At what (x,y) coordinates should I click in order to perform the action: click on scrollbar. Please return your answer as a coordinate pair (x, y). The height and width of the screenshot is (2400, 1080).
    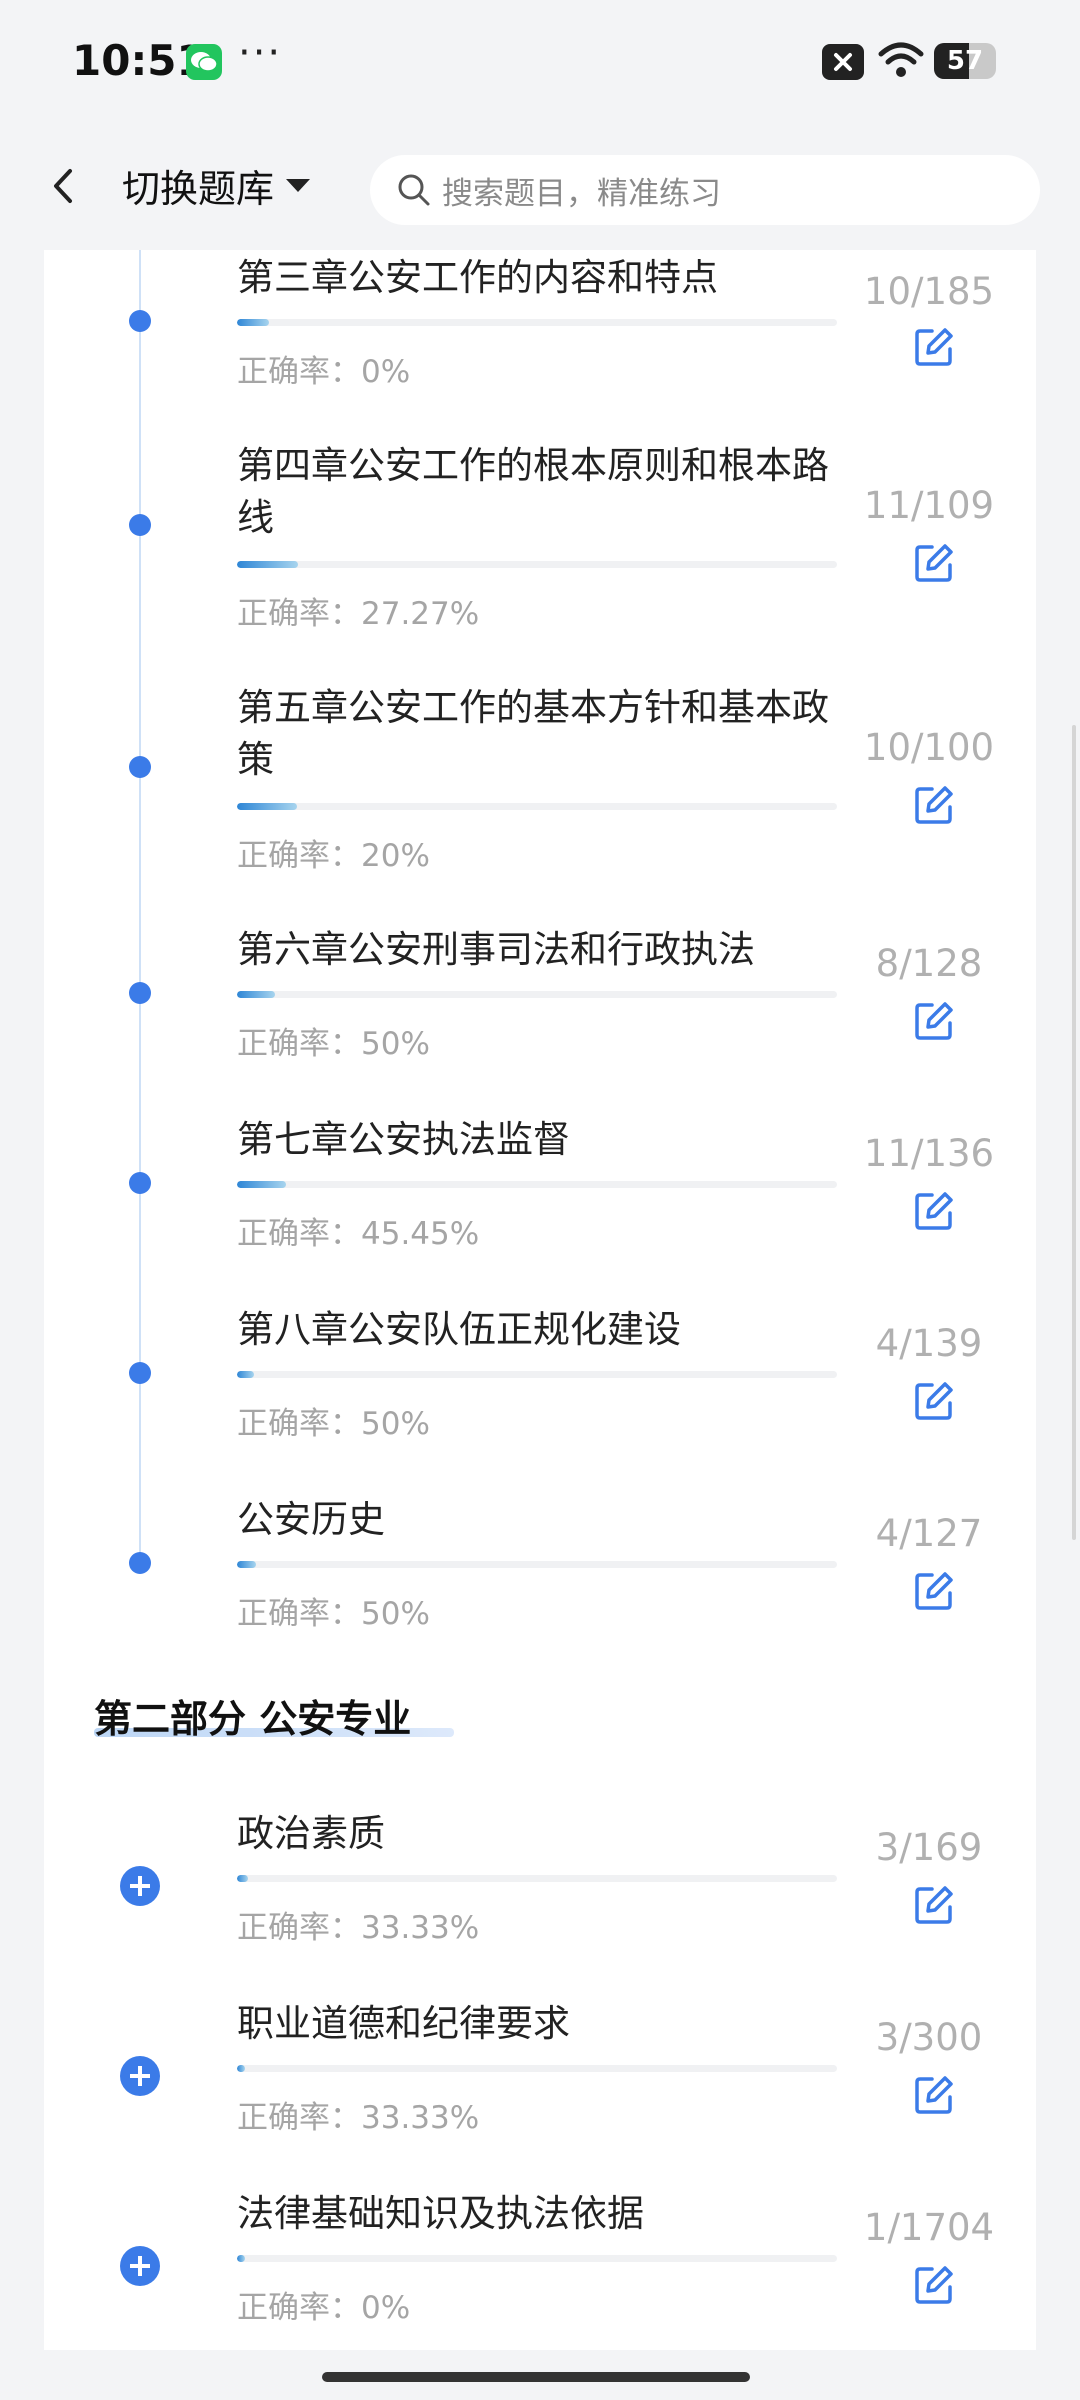
    Looking at the image, I should click on (1074, 1132).